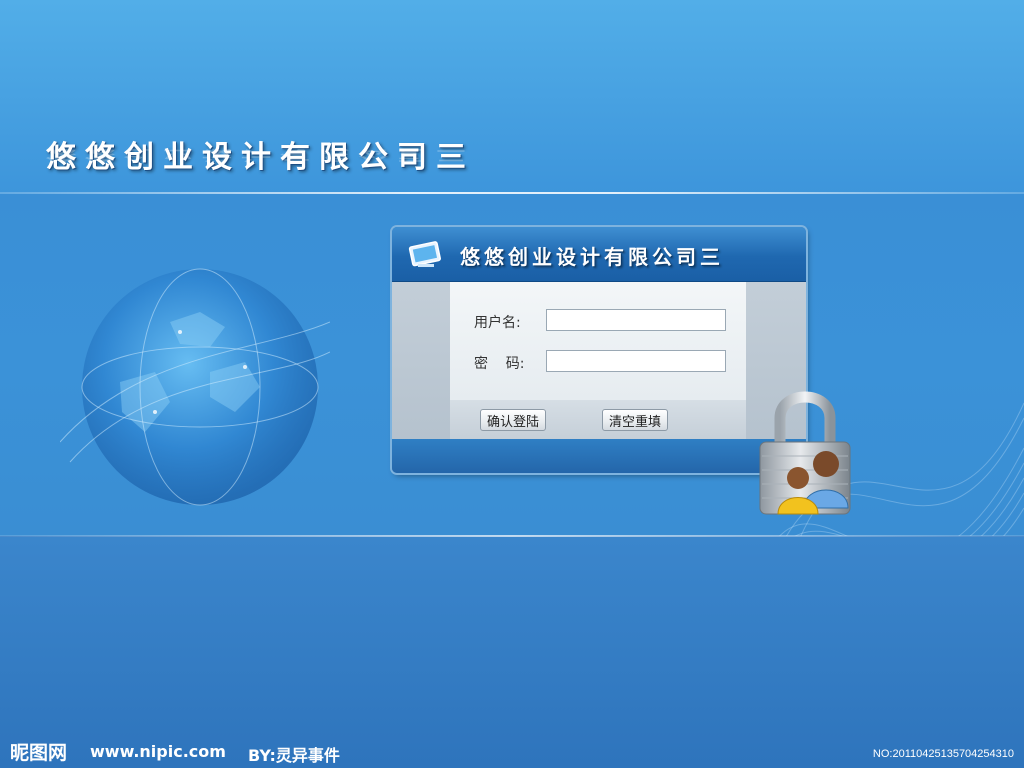  I want to click on login-panel-footer, so click(599, 456).